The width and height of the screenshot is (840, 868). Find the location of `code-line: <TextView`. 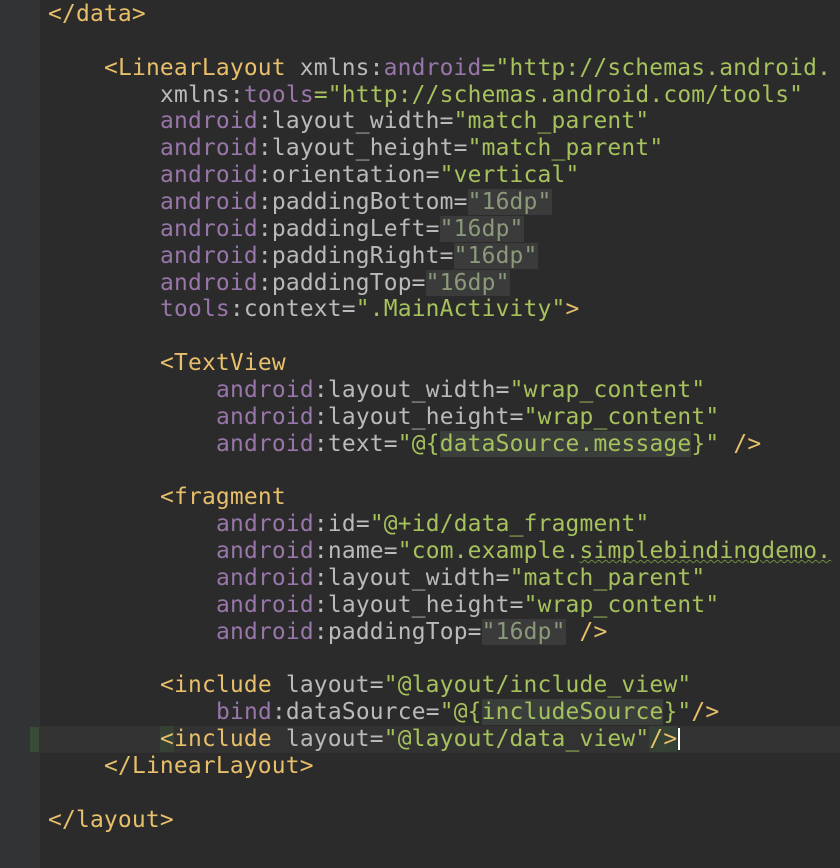

code-line: <TextView is located at coordinates (223, 363).